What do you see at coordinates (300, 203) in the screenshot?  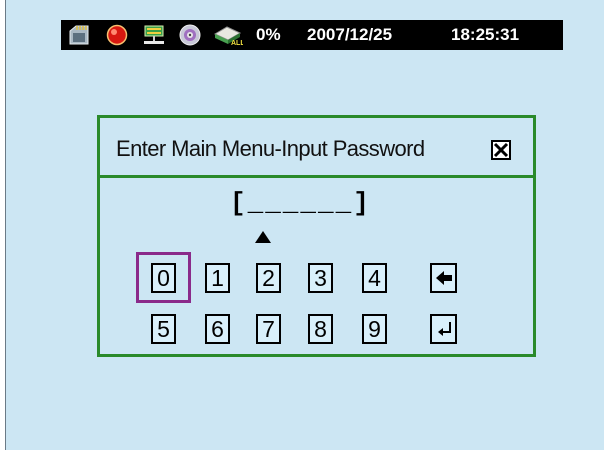 I see `password-field: [______]` at bounding box center [300, 203].